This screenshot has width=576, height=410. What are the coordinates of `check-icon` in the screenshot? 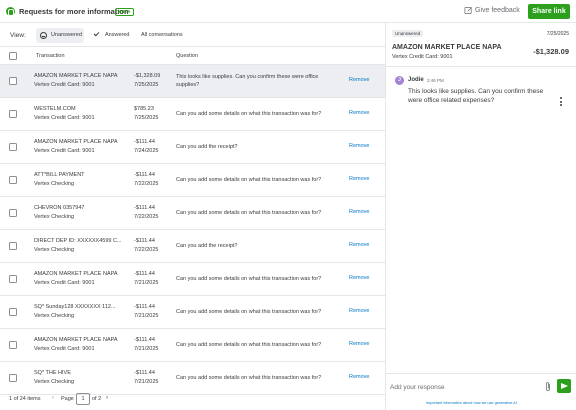 It's located at (96, 33).